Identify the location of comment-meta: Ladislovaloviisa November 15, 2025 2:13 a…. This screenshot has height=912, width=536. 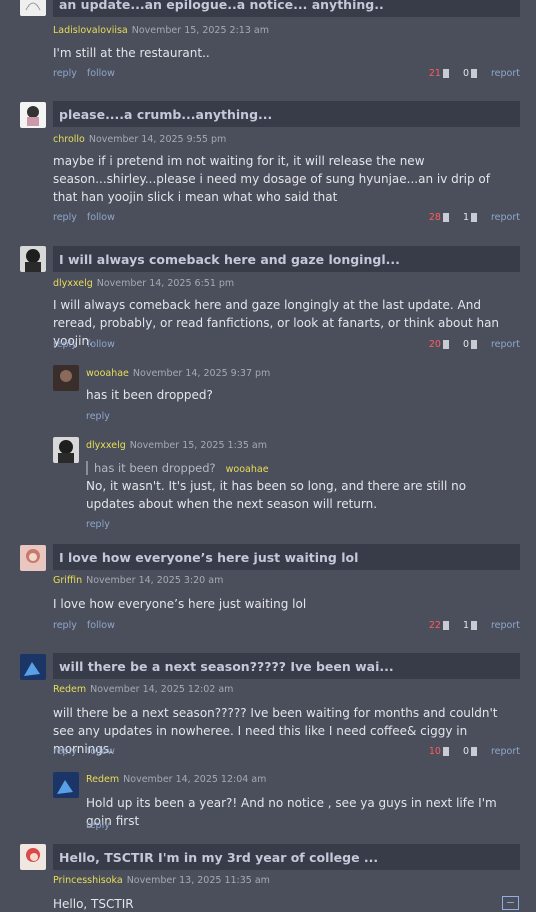
(161, 30).